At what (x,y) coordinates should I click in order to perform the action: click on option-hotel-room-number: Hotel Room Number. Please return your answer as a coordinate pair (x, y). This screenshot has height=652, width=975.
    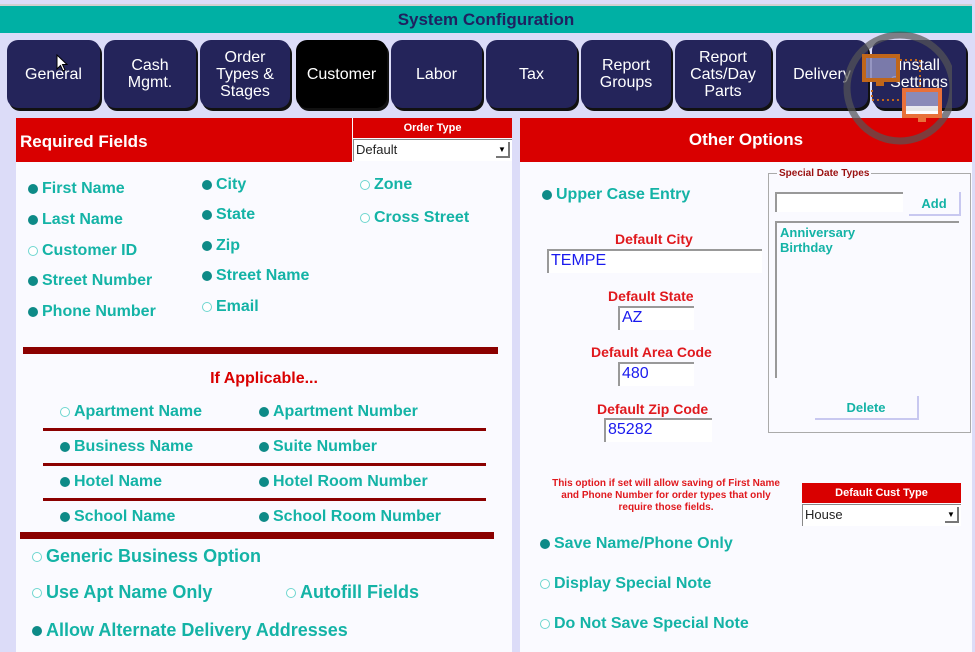
    Looking at the image, I should click on (343, 482).